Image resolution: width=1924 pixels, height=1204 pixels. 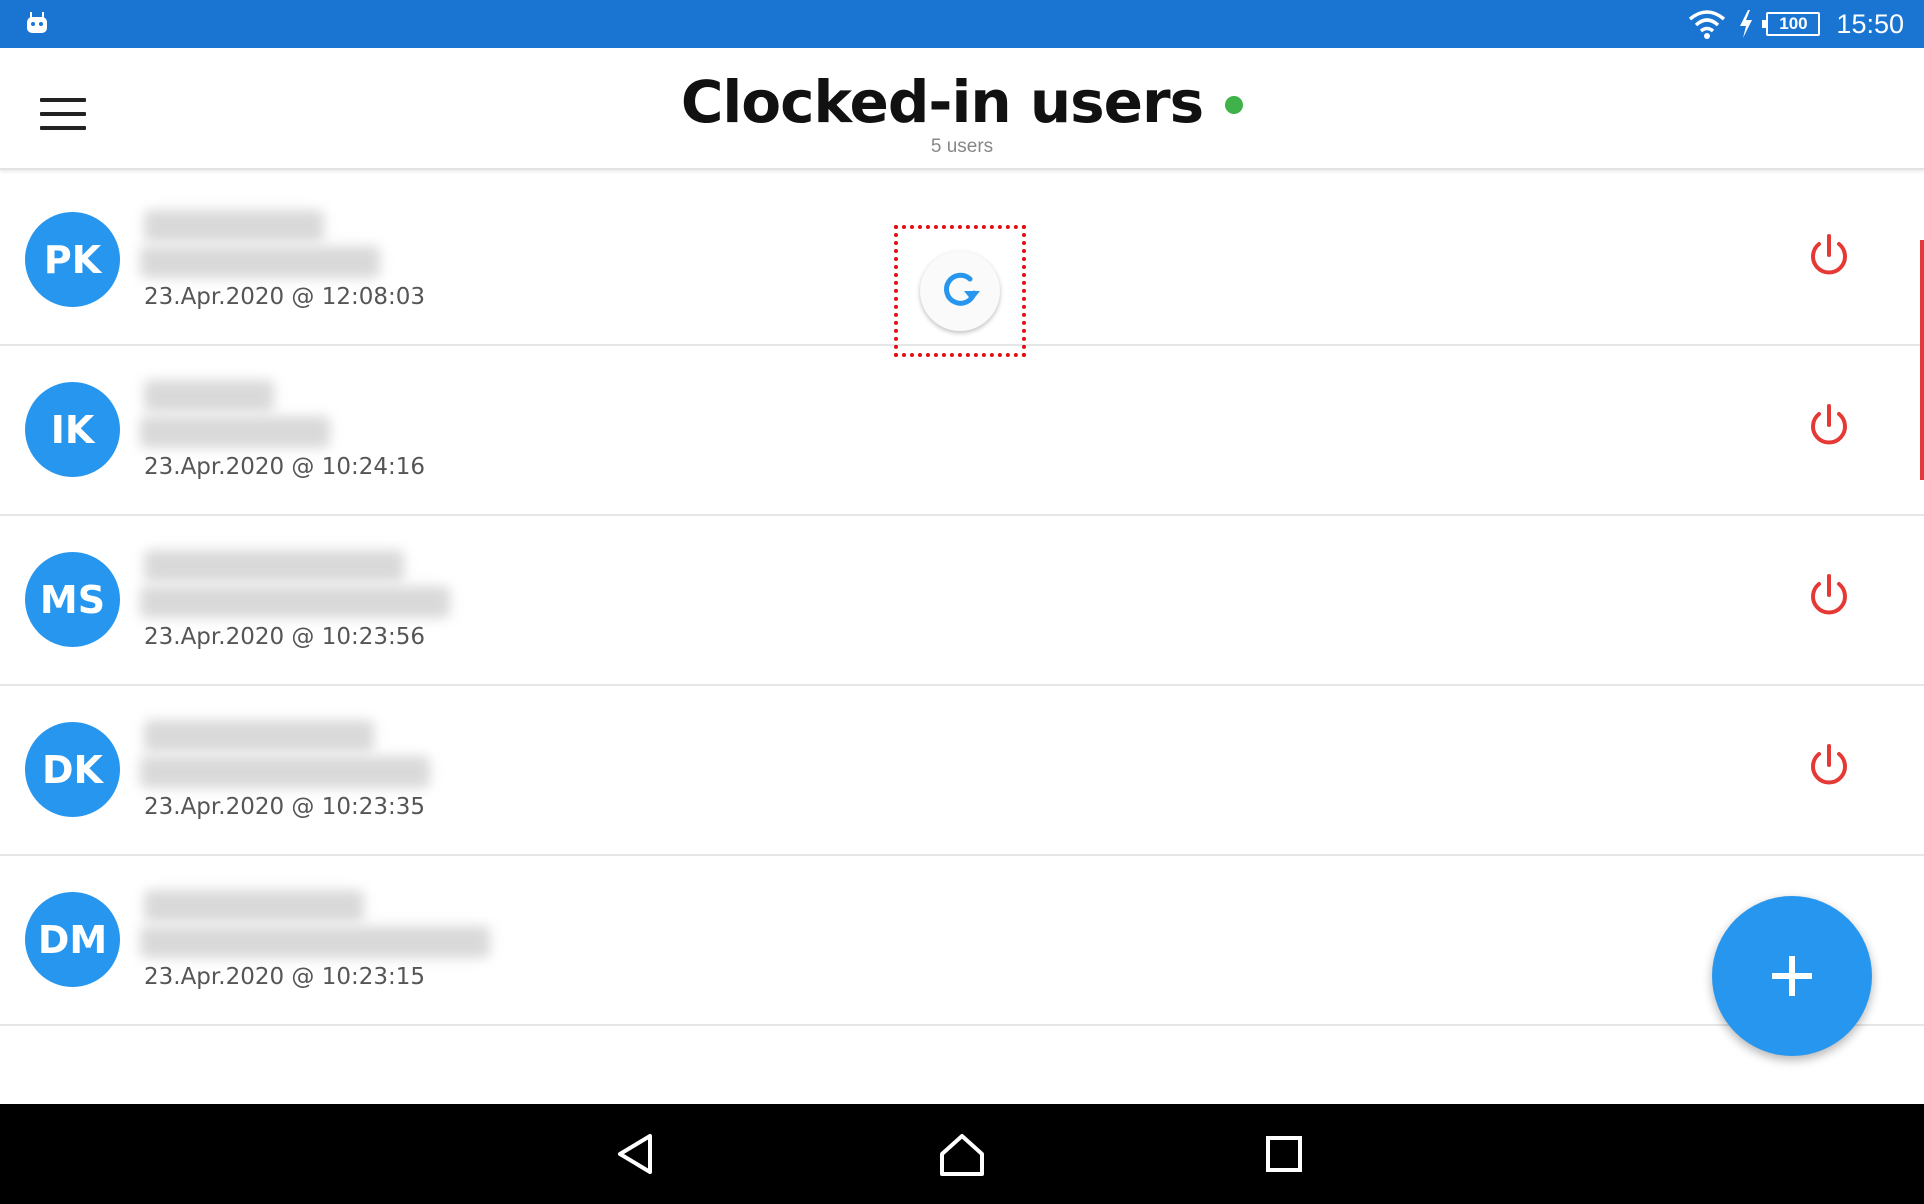 I want to click on android-debug-icon, so click(x=37, y=22).